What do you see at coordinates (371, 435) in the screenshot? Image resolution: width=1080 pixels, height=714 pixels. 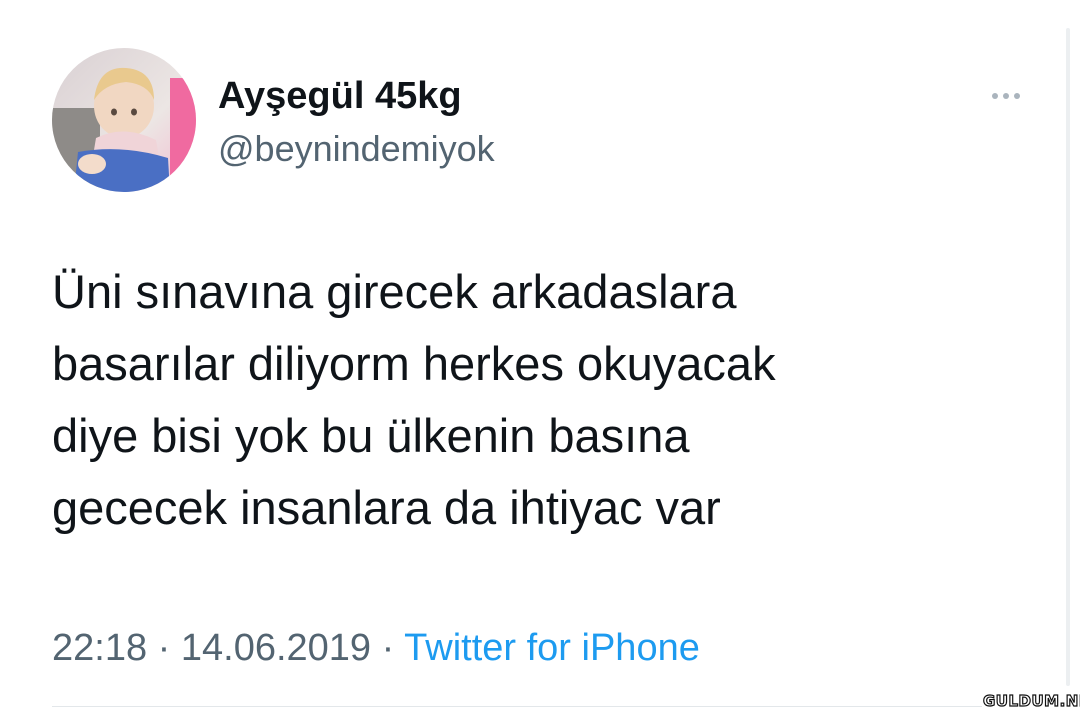 I see `tweet-text-line: diye bisi yok bu ülkenin basına` at bounding box center [371, 435].